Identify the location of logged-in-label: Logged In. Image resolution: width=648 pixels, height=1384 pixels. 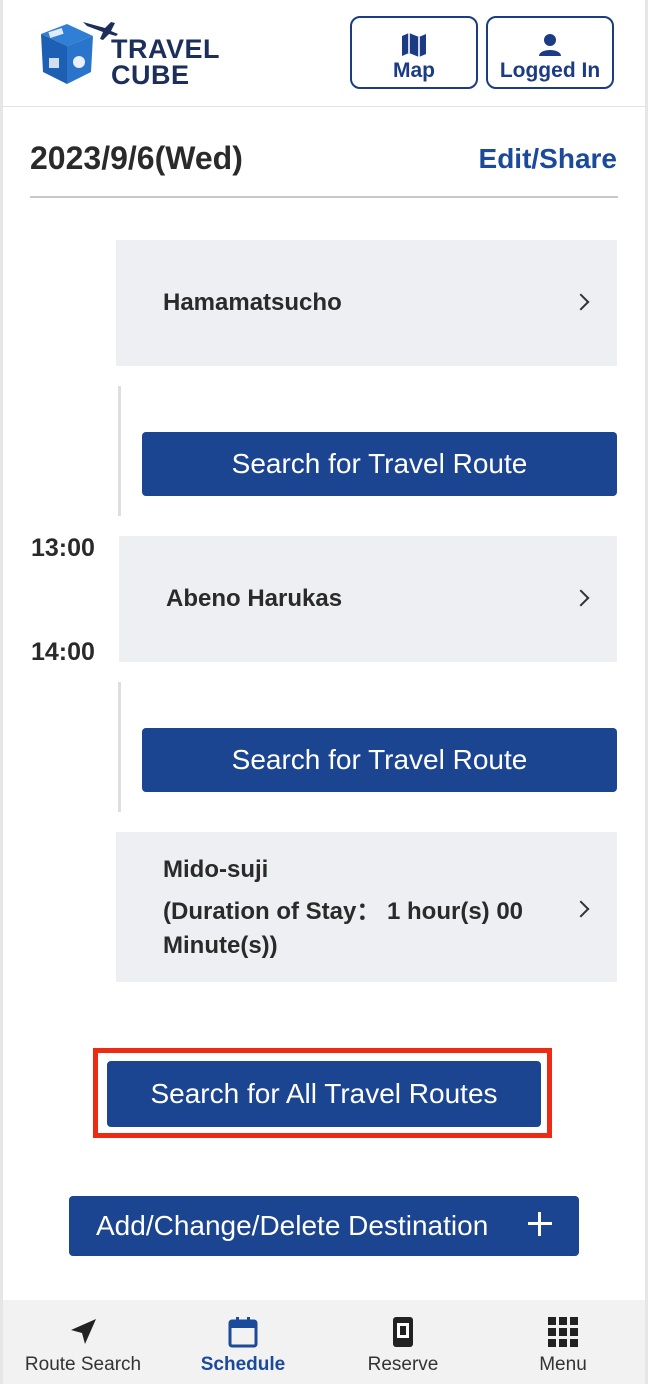
(550, 70).